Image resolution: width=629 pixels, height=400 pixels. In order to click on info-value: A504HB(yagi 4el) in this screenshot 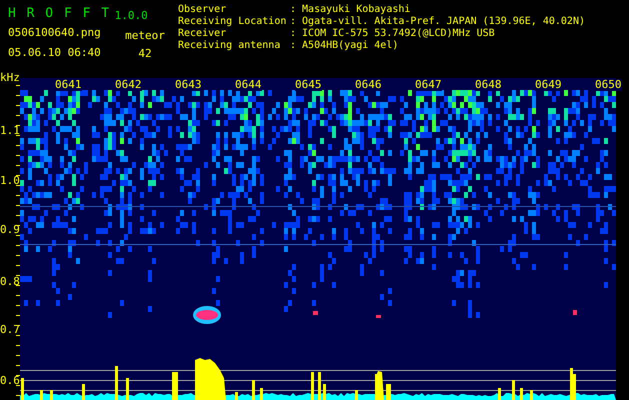, I will do `click(350, 45)`.